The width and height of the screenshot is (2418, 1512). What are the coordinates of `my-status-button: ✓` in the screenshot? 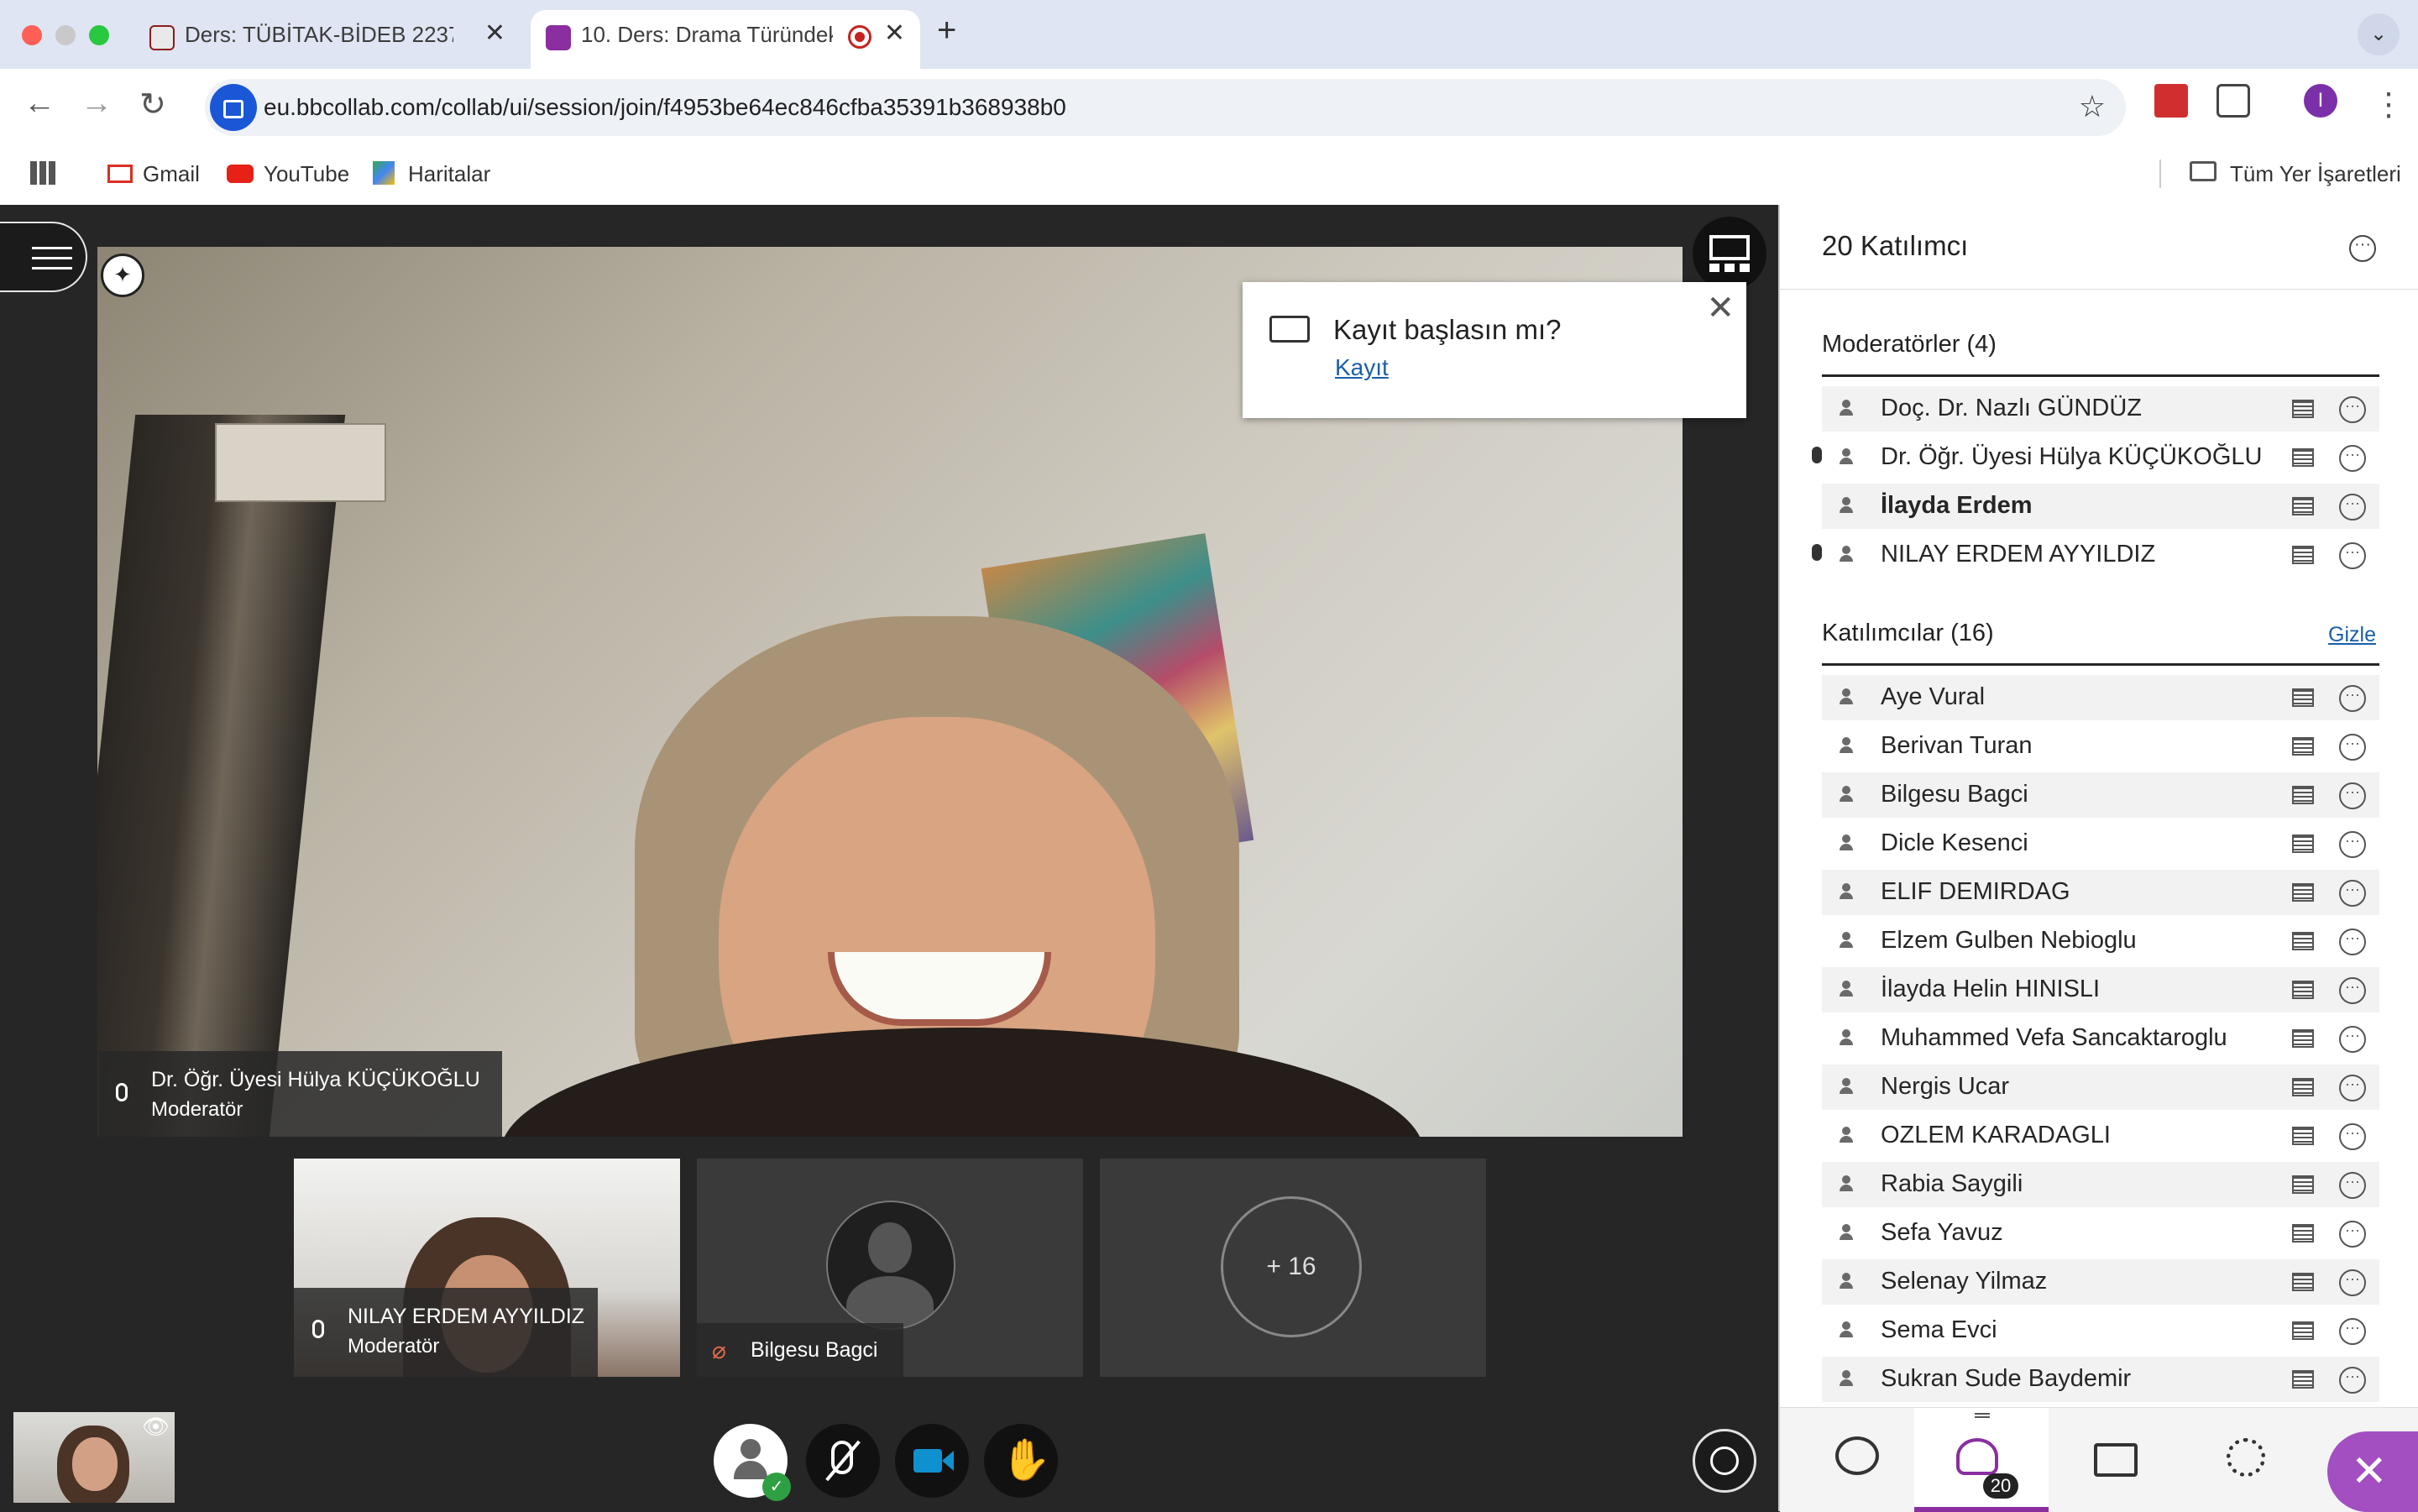 It's located at (752, 1462).